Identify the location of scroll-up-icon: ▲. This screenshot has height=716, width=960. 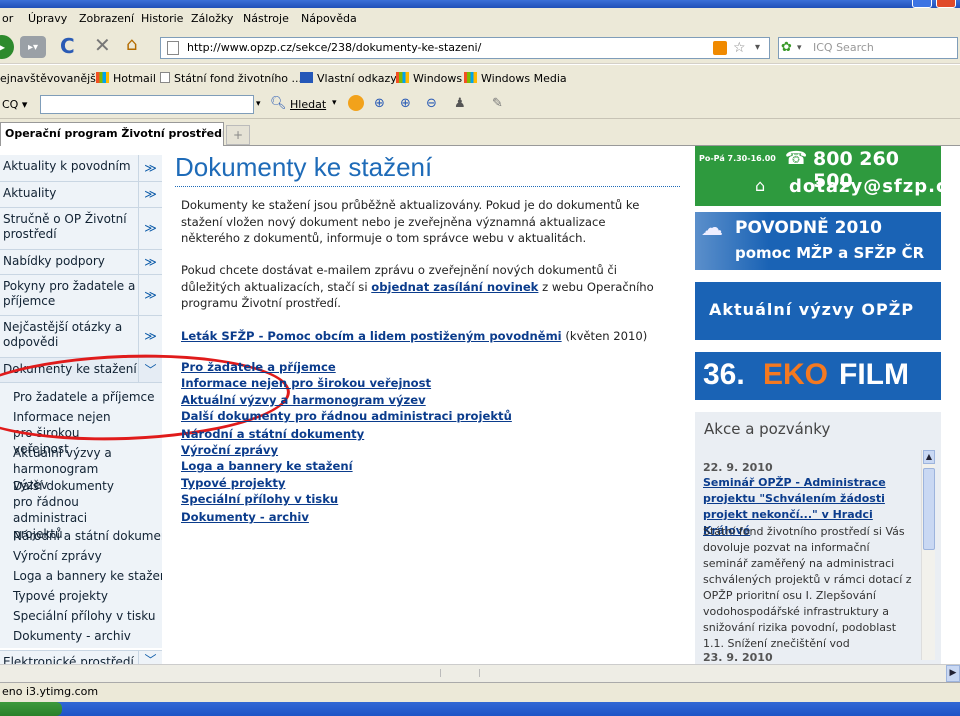
(929, 457).